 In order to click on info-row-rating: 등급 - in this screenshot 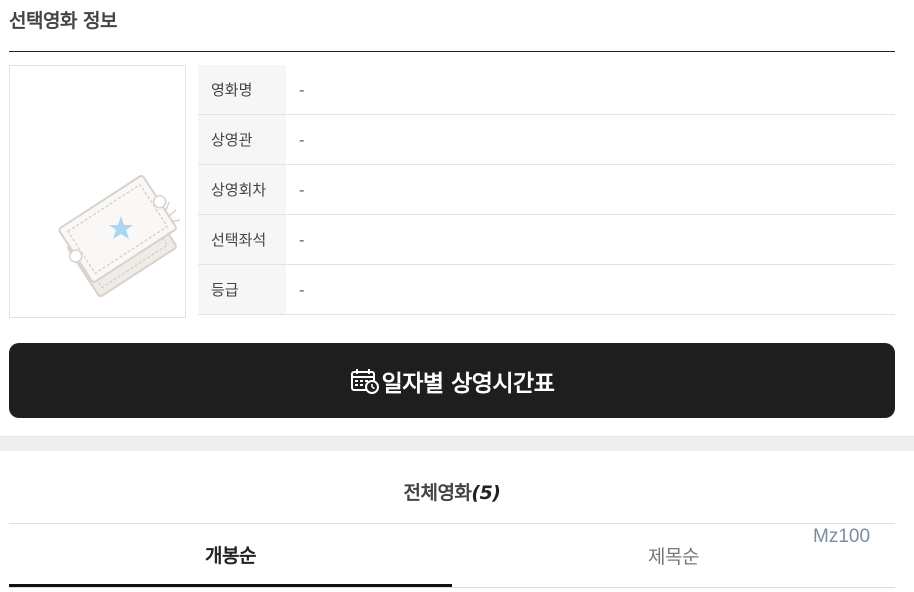, I will do `click(546, 290)`.